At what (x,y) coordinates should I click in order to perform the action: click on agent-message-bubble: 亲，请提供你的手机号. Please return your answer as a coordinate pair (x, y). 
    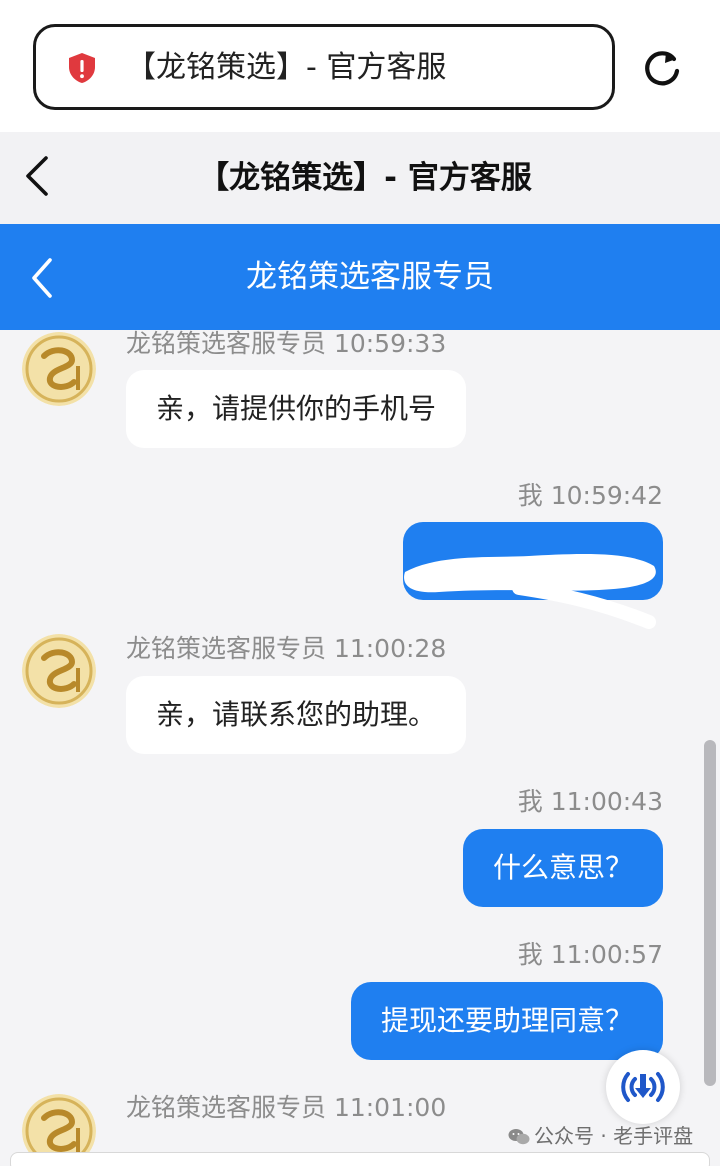
    Looking at the image, I should click on (296, 409).